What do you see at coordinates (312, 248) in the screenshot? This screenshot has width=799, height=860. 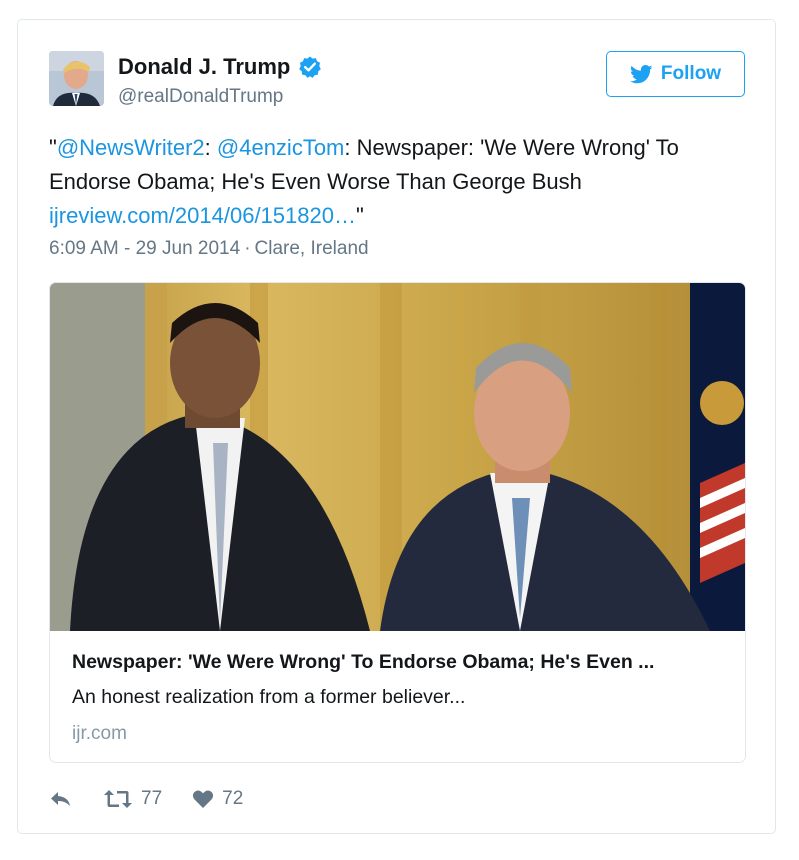 I see `location: Clare, Ireland` at bounding box center [312, 248].